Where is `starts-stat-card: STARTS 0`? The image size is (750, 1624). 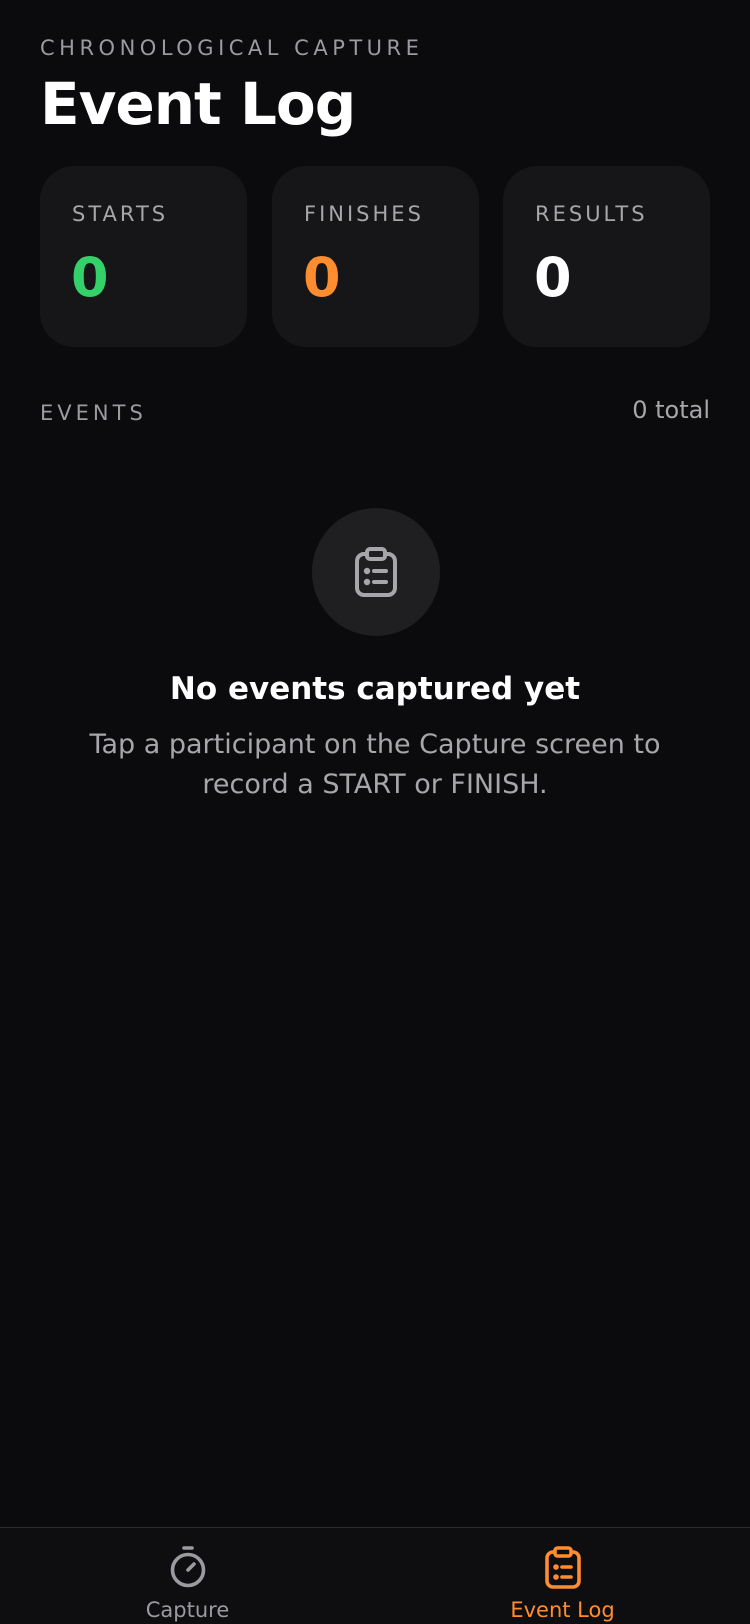
starts-stat-card: STARTS 0 is located at coordinates (143, 256).